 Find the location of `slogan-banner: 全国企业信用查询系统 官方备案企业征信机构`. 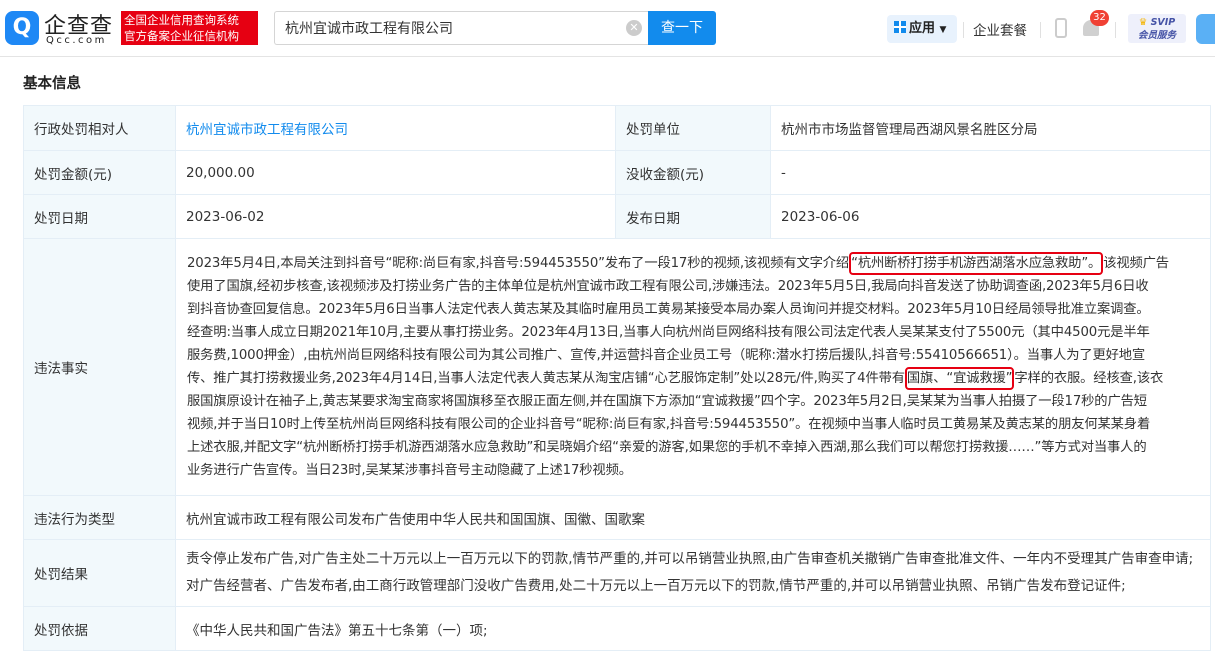

slogan-banner: 全国企业信用查询系统 官方备案企业征信机构 is located at coordinates (189, 28).